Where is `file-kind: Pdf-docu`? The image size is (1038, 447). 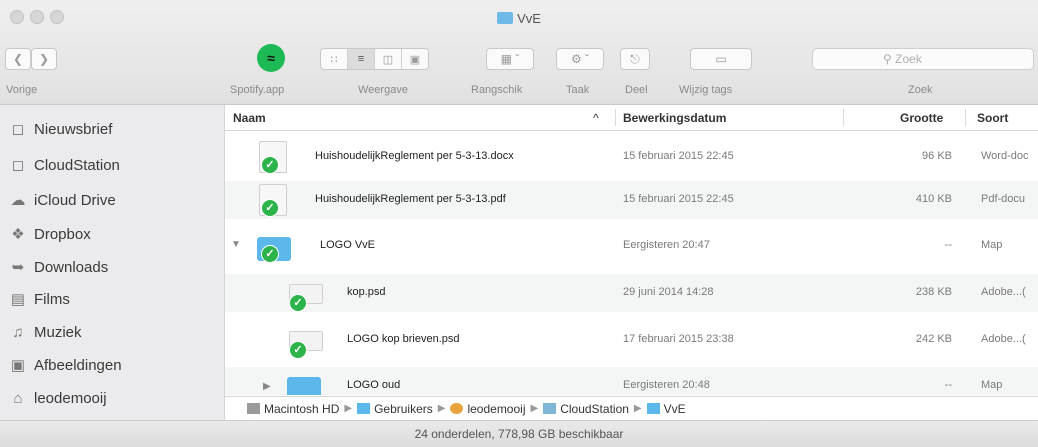
file-kind: Pdf-docu is located at coordinates (1003, 199).